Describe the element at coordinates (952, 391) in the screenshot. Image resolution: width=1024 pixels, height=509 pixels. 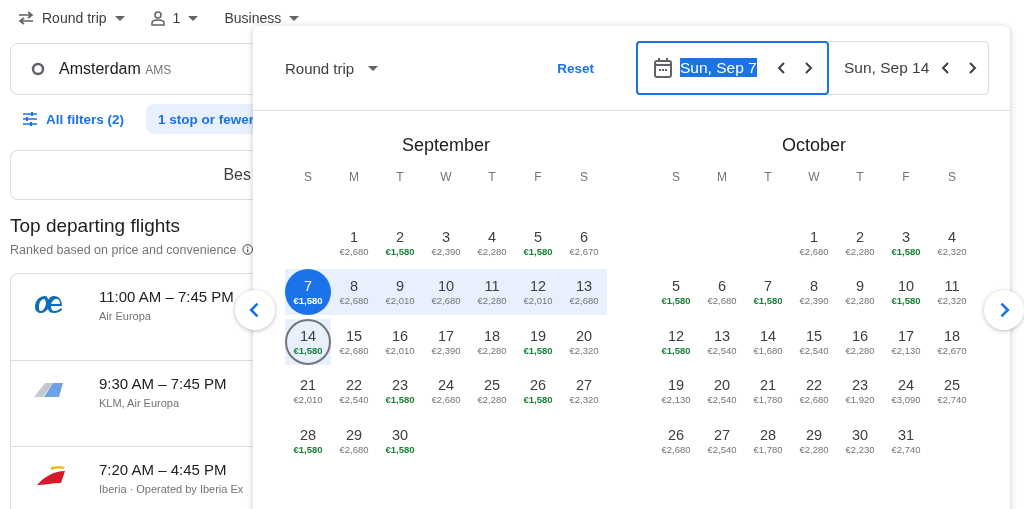
I see `calendar-day: 25 €2,740` at that location.